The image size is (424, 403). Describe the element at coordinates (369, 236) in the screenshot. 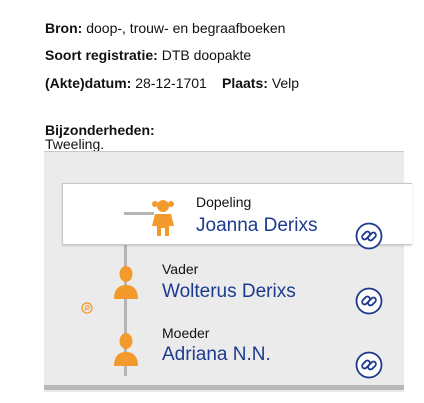

I see `link-icon-dopeling` at that location.